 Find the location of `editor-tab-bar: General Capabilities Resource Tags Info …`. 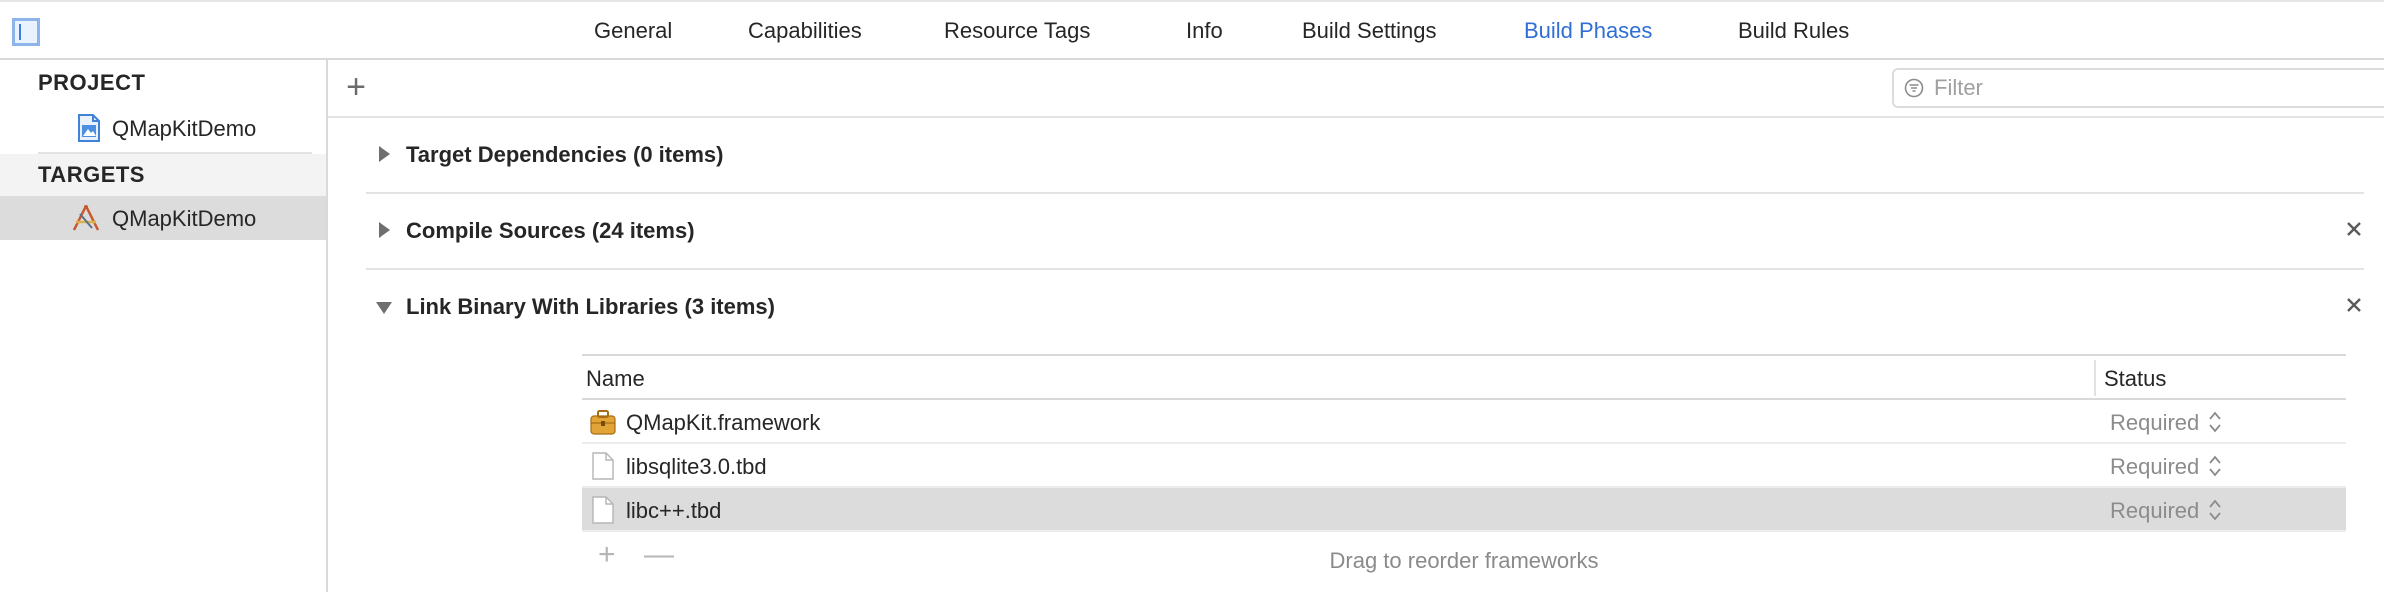

editor-tab-bar: General Capabilities Resource Tags Info … is located at coordinates (1192, 30).